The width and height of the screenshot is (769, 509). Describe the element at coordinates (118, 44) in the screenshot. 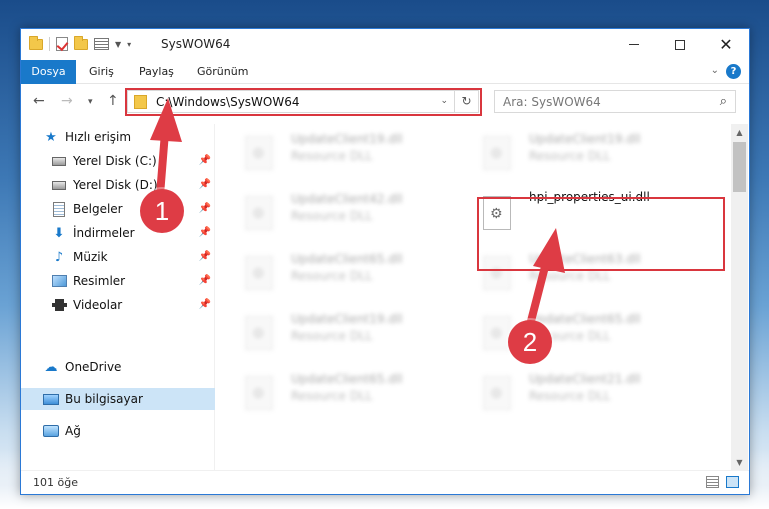

I see `chevron-down-icon: ▼` at that location.